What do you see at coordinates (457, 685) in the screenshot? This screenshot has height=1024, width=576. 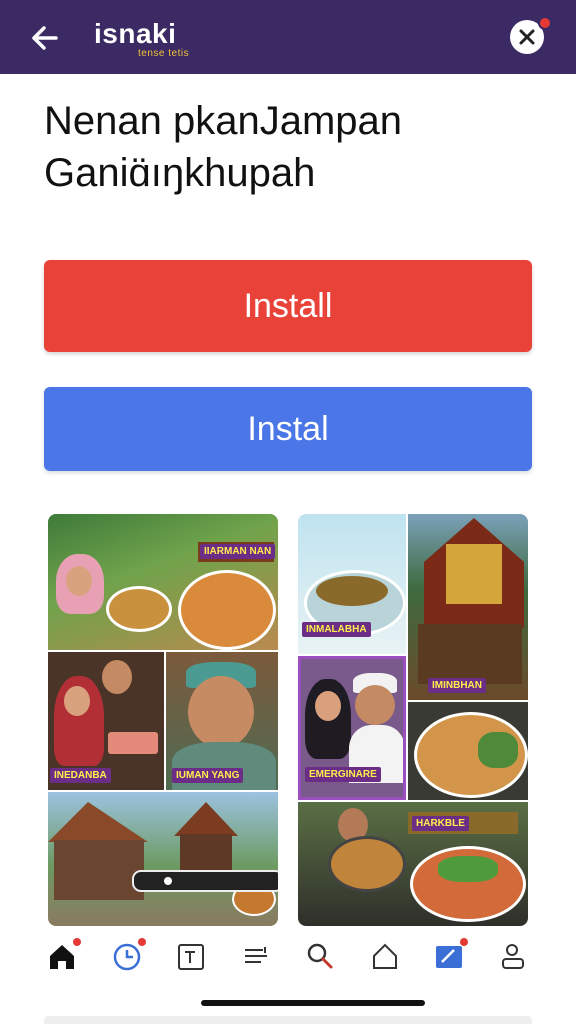 I see `tile-label: IMINBHAN` at bounding box center [457, 685].